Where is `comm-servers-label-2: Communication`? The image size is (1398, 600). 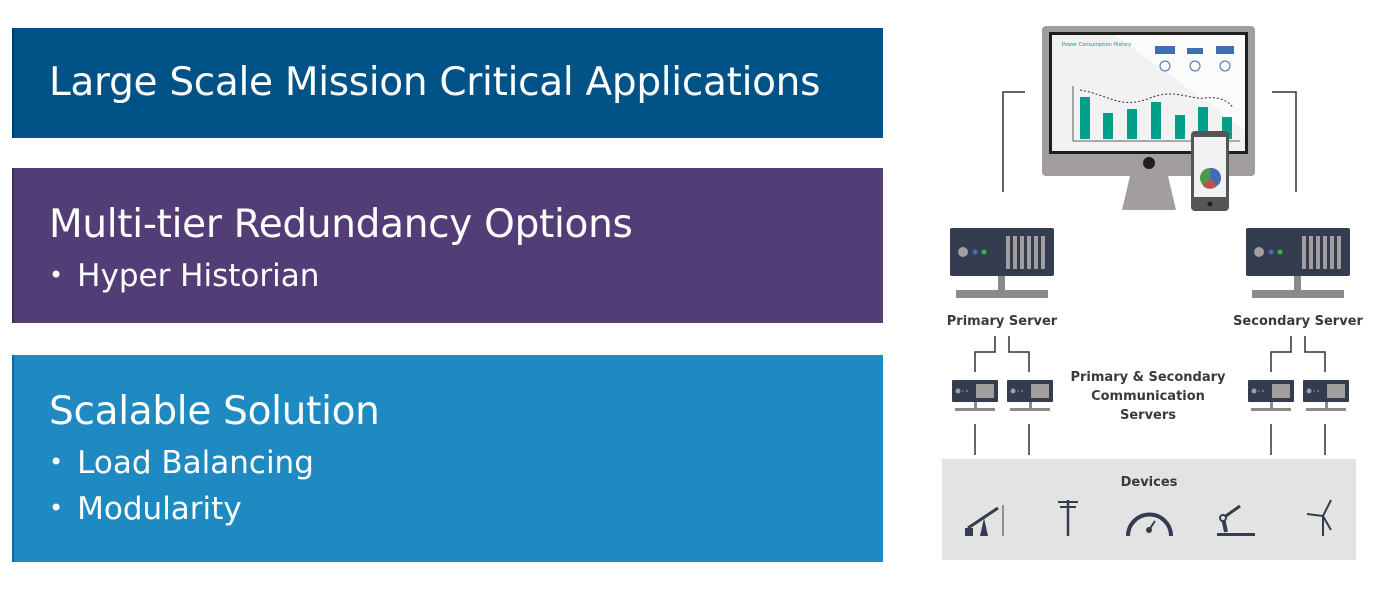 comm-servers-label-2: Communication is located at coordinates (1148, 396).